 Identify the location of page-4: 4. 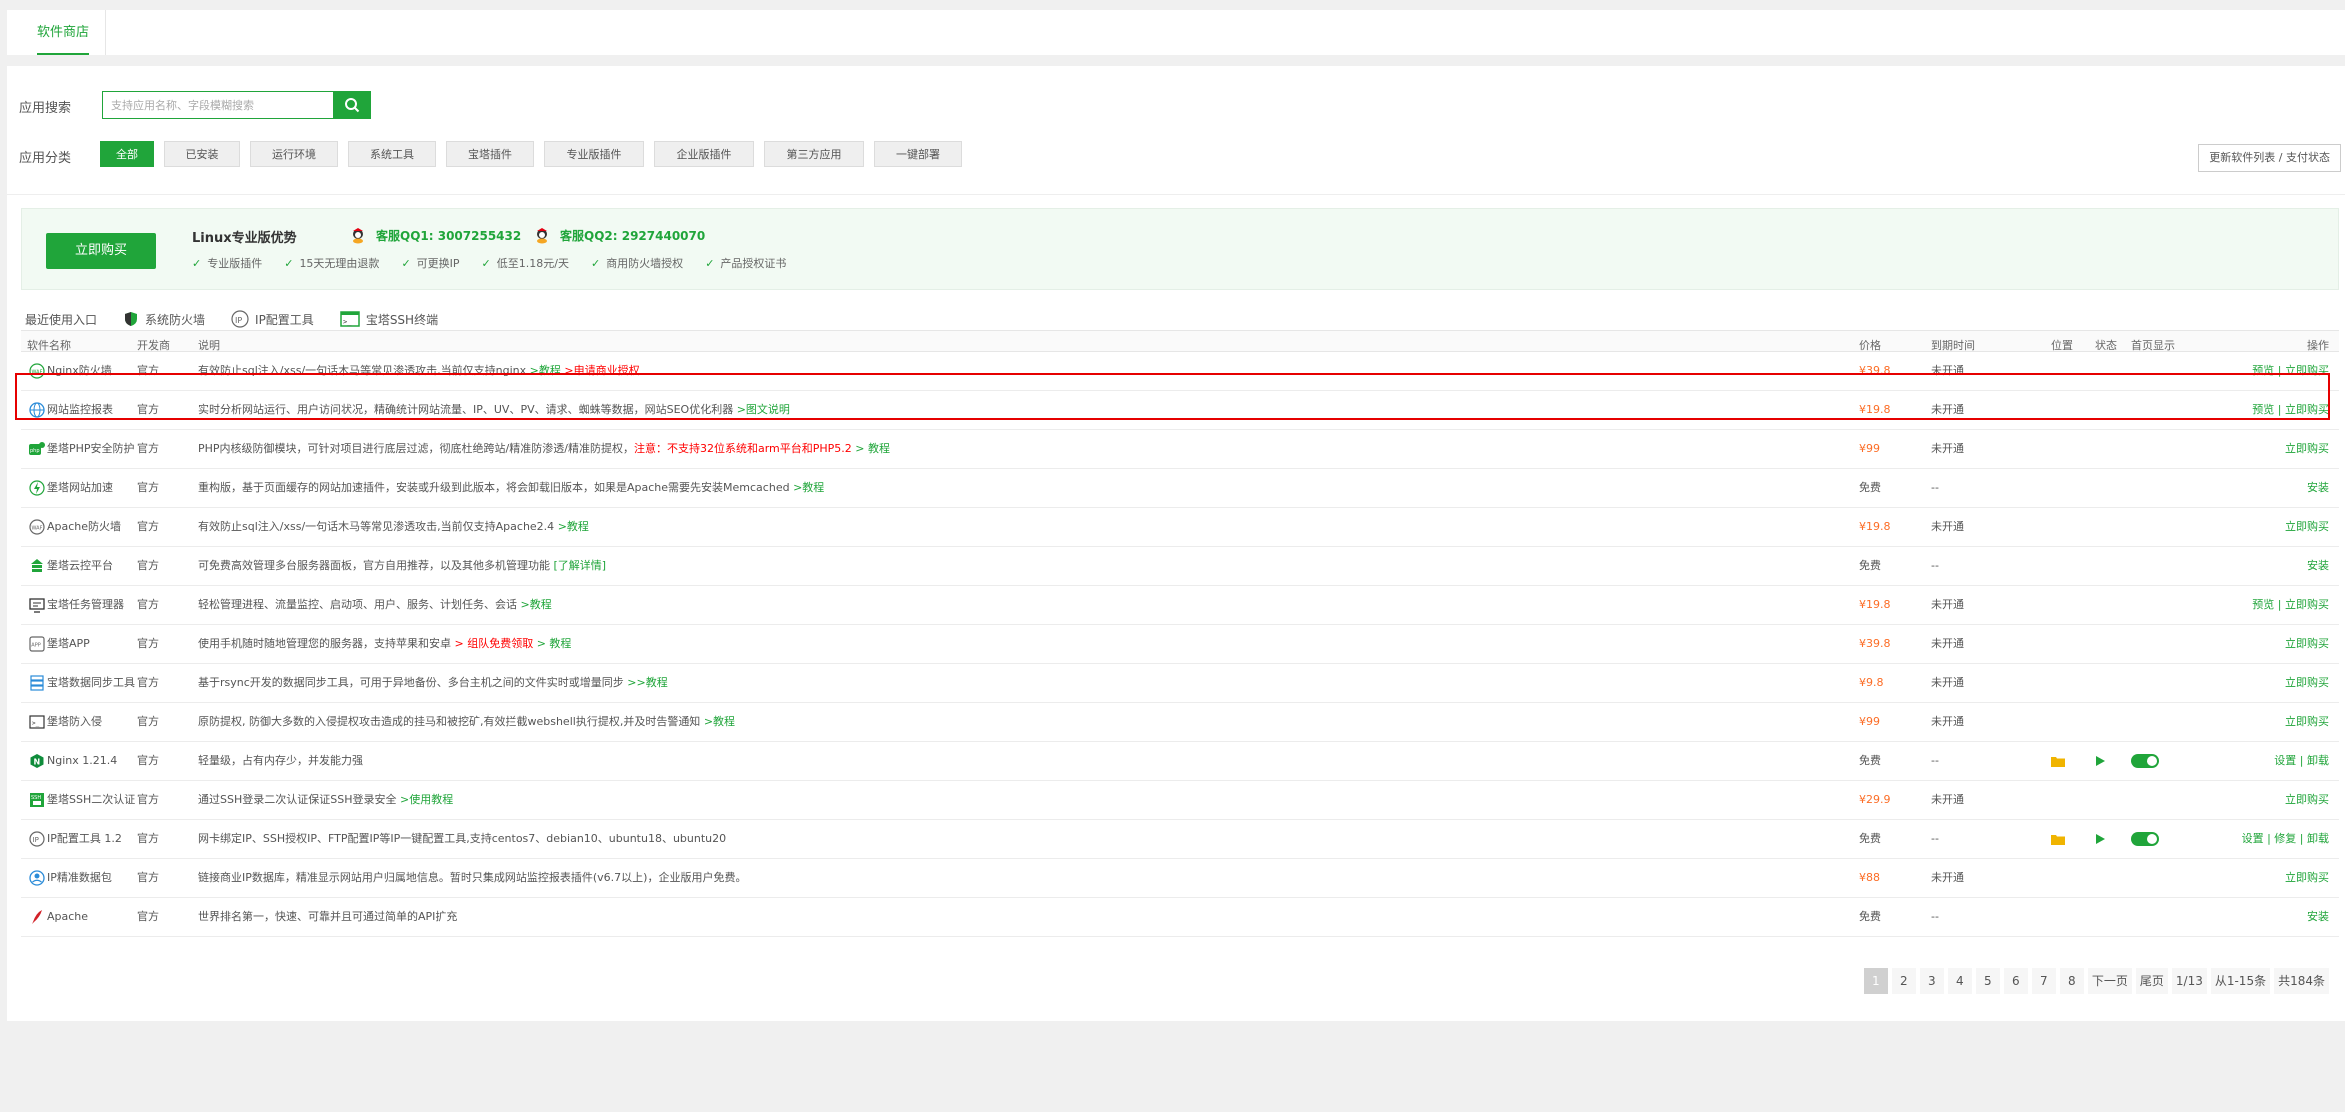
(1959, 981).